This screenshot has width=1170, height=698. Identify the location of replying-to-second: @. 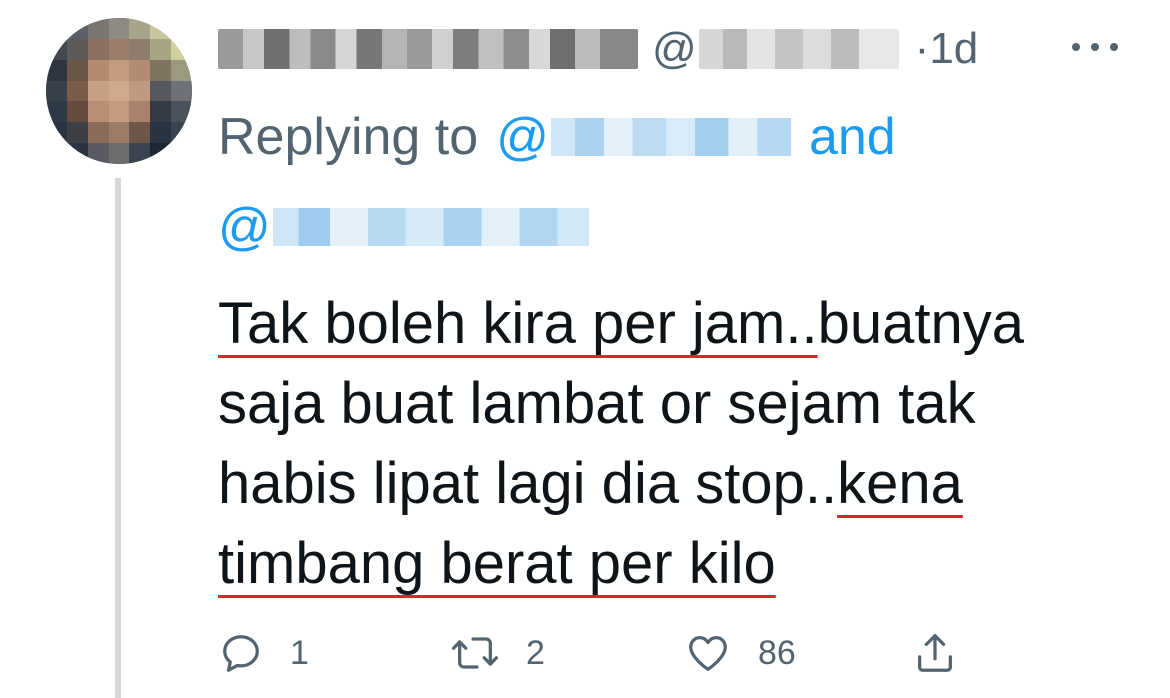
(403, 227).